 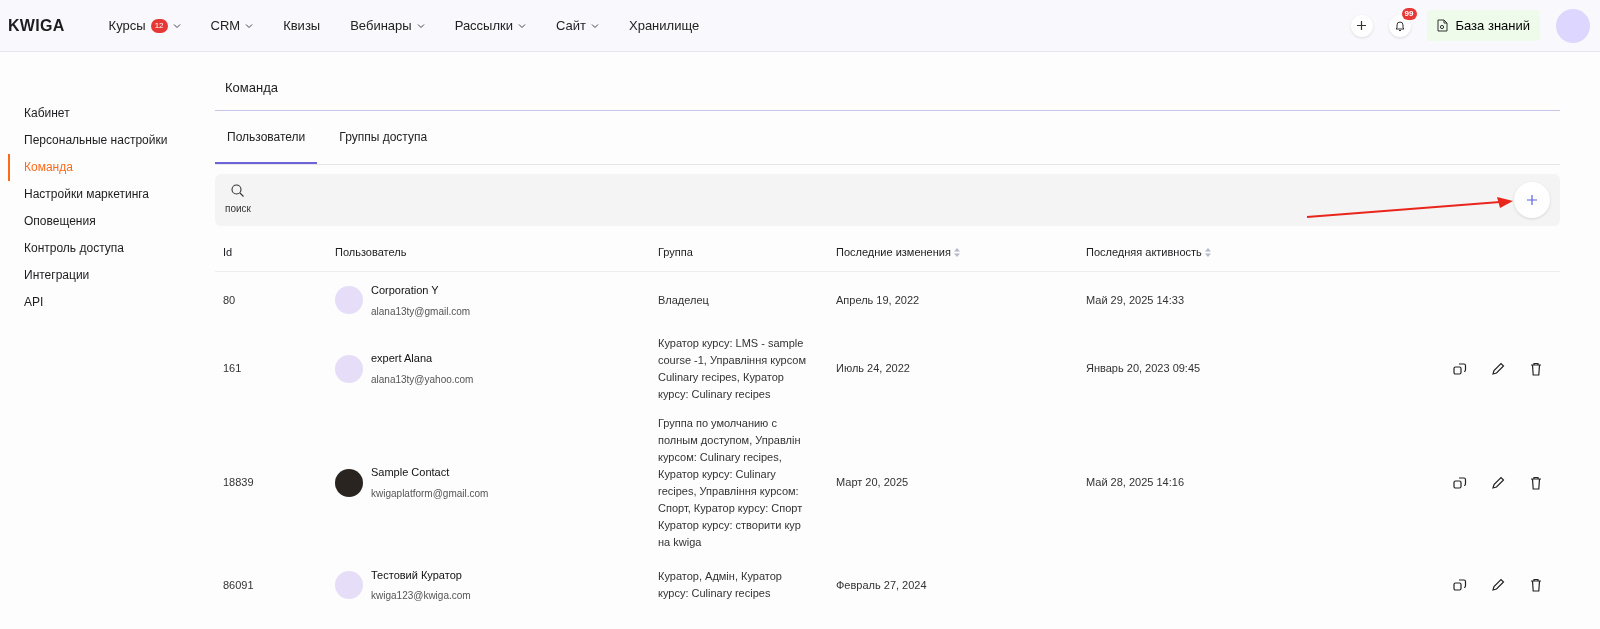 I want to click on table-cell-text: 86091, so click(x=238, y=585).